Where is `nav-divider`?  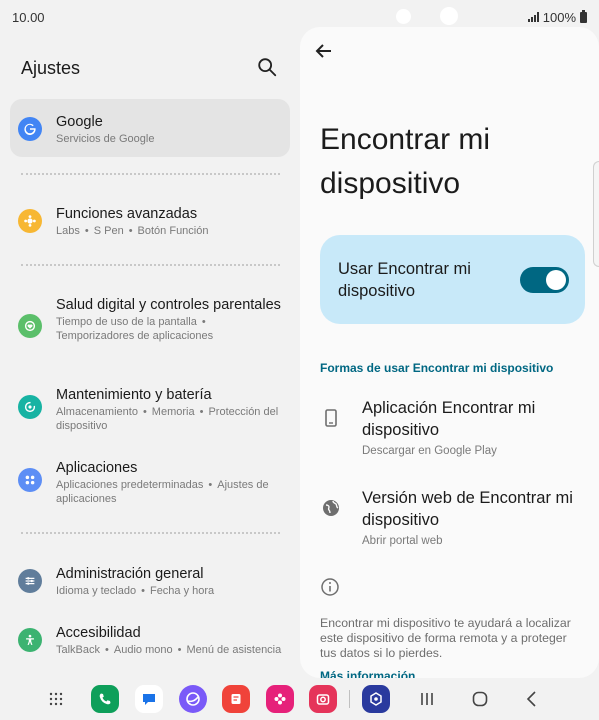 nav-divider is located at coordinates (349, 699).